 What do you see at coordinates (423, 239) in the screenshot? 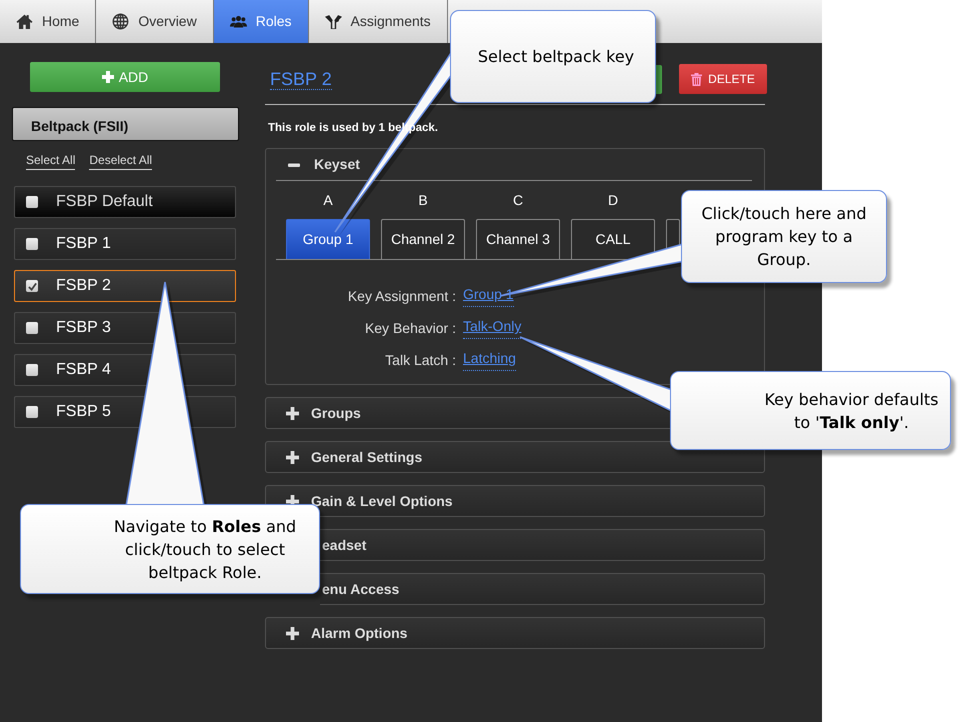
I see `key-button: Channel 2` at bounding box center [423, 239].